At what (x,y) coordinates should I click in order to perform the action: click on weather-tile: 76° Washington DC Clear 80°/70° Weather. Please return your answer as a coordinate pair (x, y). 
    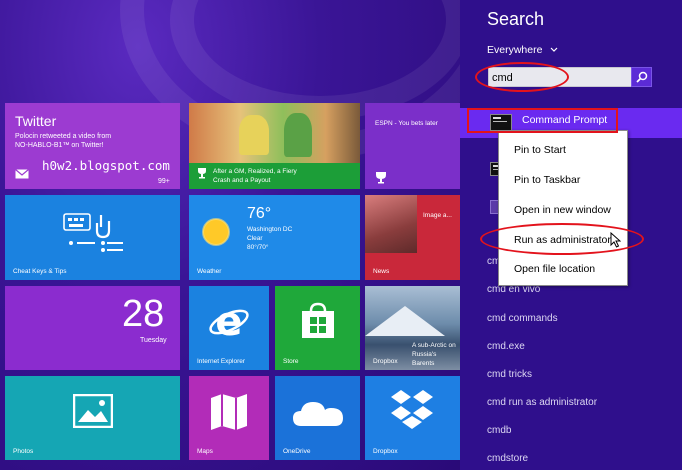
    Looking at the image, I should click on (274, 237).